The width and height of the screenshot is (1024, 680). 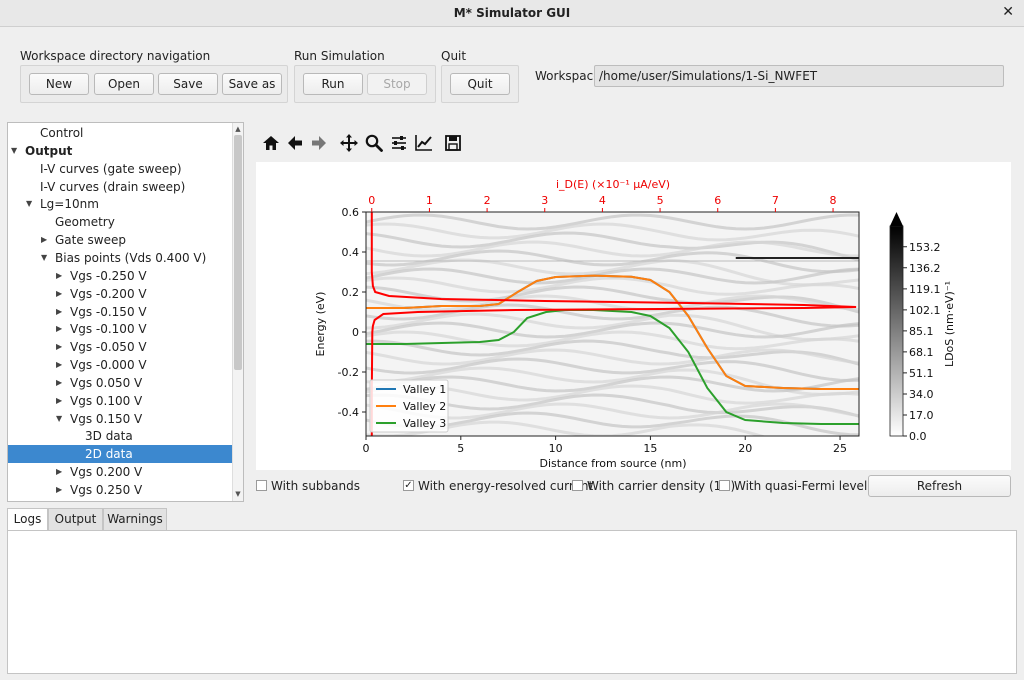 What do you see at coordinates (349, 143) in the screenshot?
I see `pan-icon` at bounding box center [349, 143].